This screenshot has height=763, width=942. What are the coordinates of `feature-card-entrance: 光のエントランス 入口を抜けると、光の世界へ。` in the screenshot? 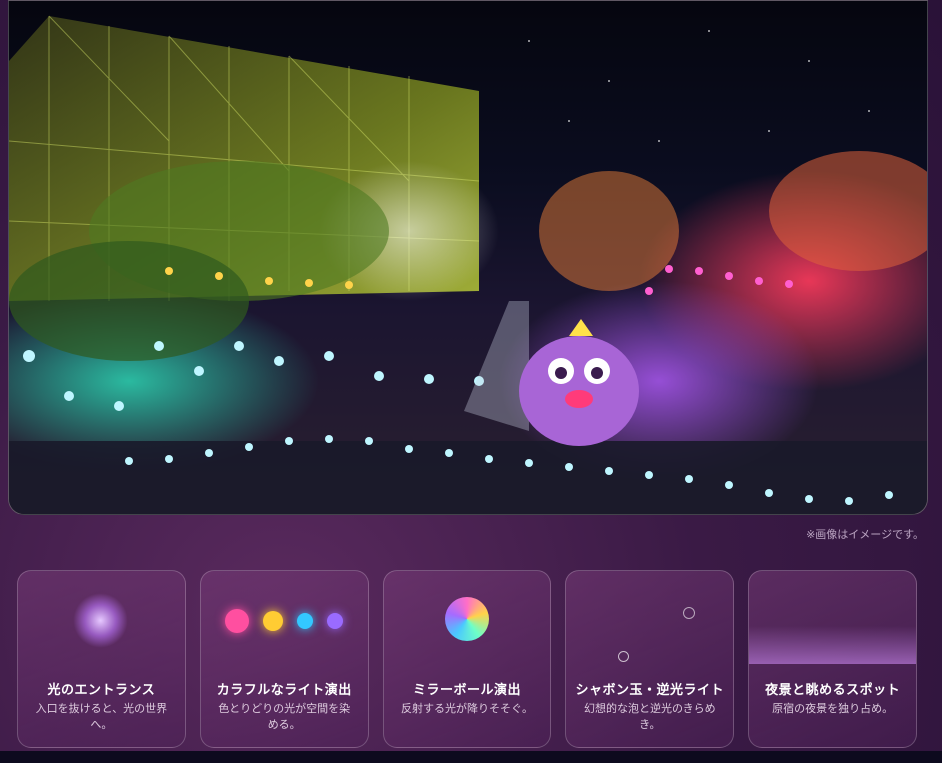 It's located at (101, 659).